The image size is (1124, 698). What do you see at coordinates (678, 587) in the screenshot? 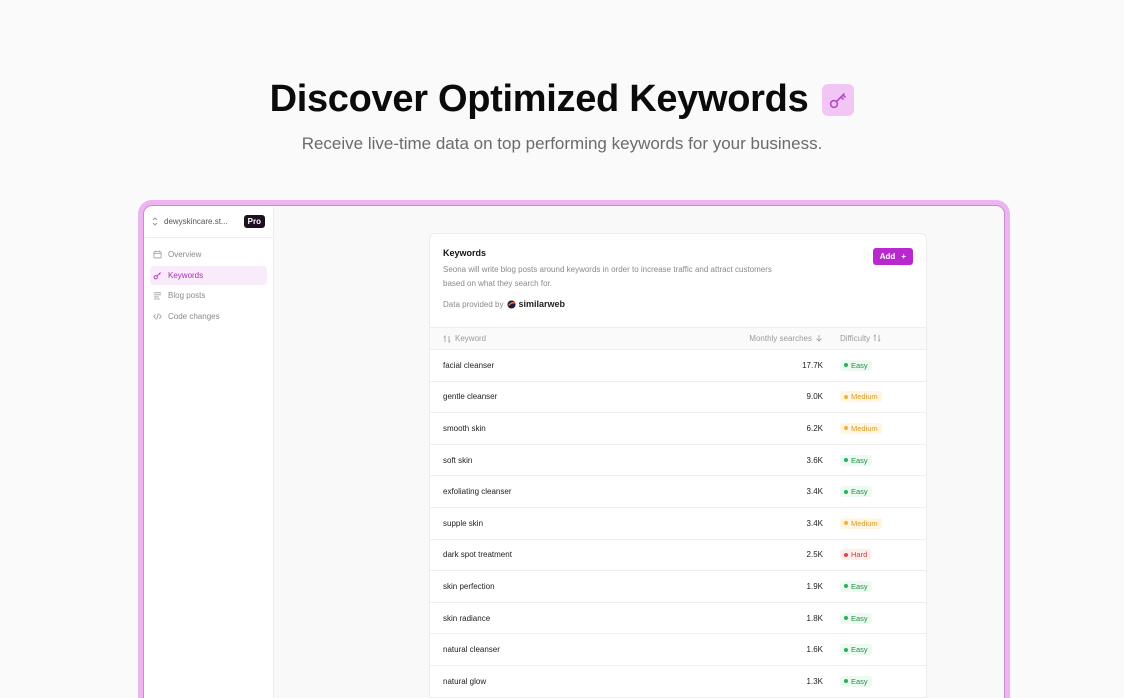
I see `table-row: skin perfection 1.9K Easy` at bounding box center [678, 587].